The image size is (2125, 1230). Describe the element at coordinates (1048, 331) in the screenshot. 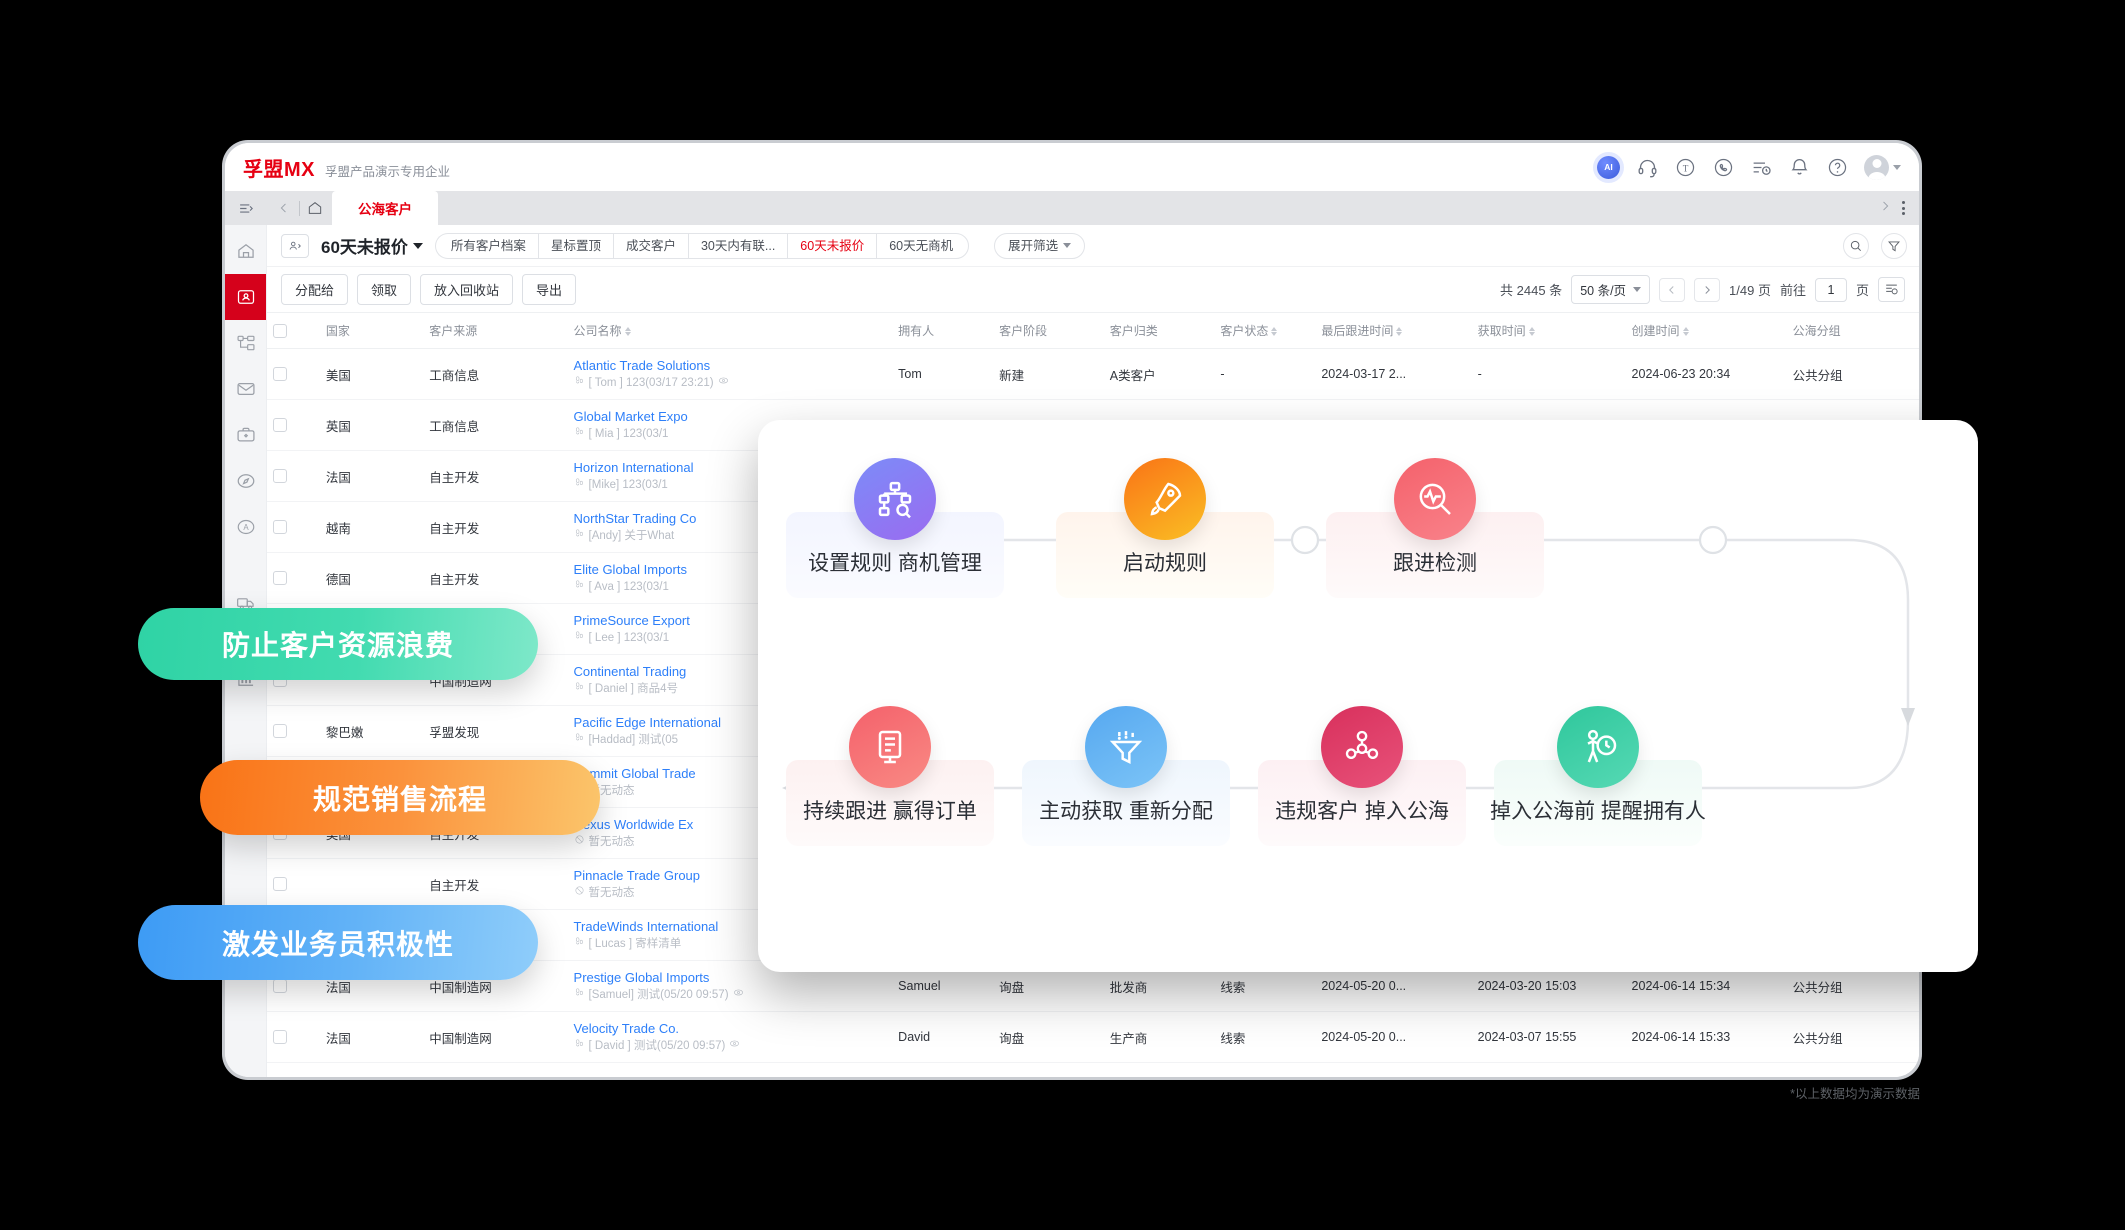

I see `th-stage: 客户阶段` at that location.